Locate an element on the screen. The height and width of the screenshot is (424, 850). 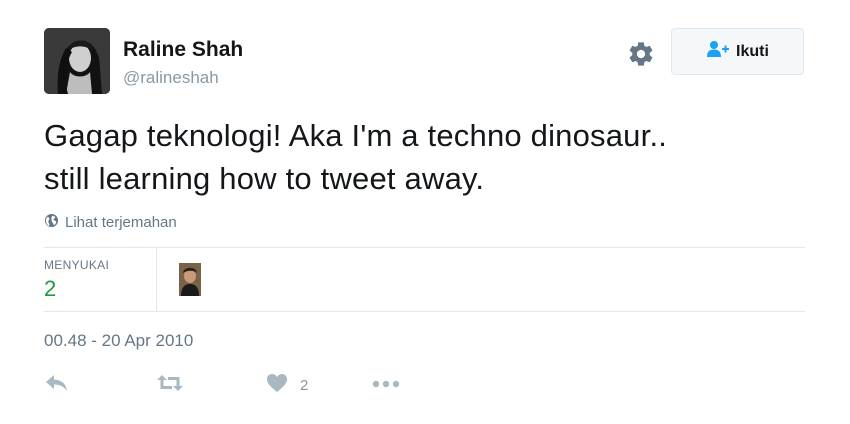
like-button: 2 is located at coordinates (287, 385).